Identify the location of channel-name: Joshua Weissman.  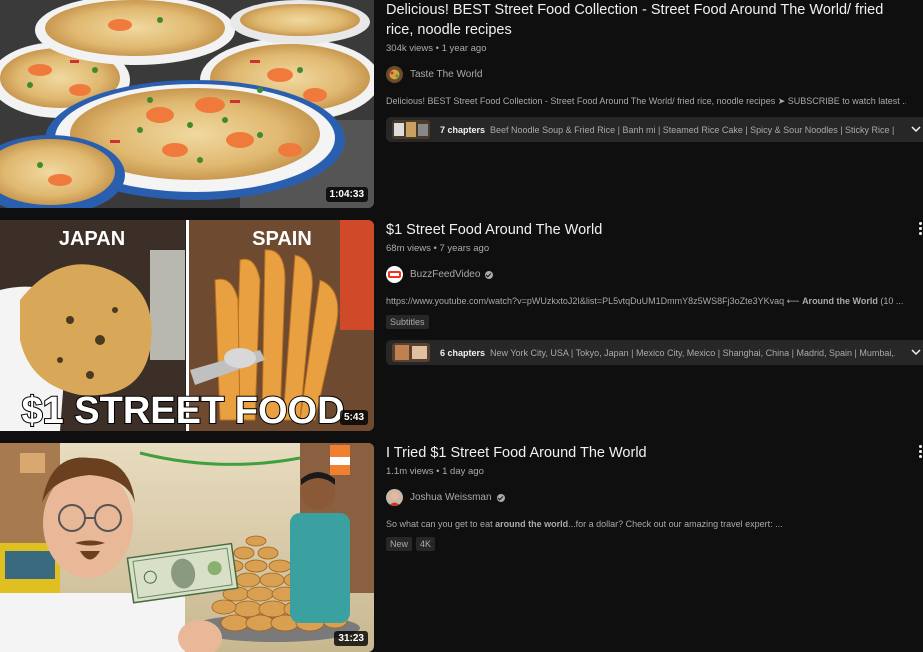
(451, 497).